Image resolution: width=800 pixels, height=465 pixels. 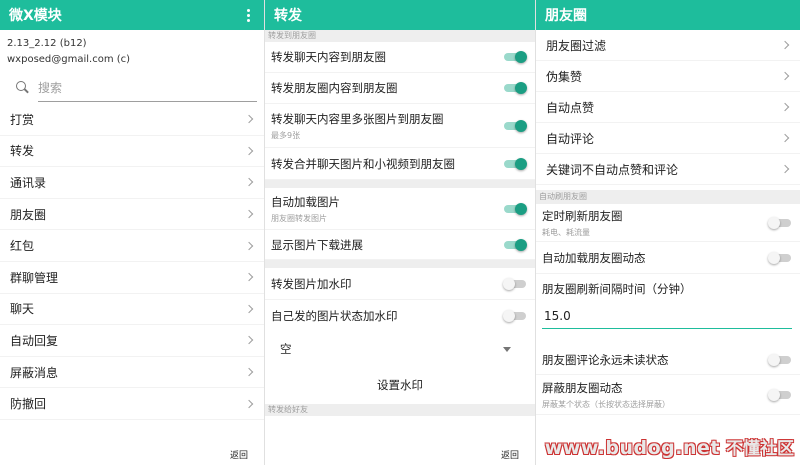 I want to click on section-header: 转发给好友, so click(x=400, y=410).